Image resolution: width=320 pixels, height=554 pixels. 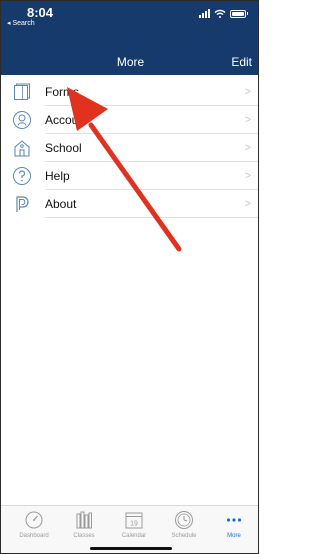 I want to click on about-icon, so click(x=22, y=204).